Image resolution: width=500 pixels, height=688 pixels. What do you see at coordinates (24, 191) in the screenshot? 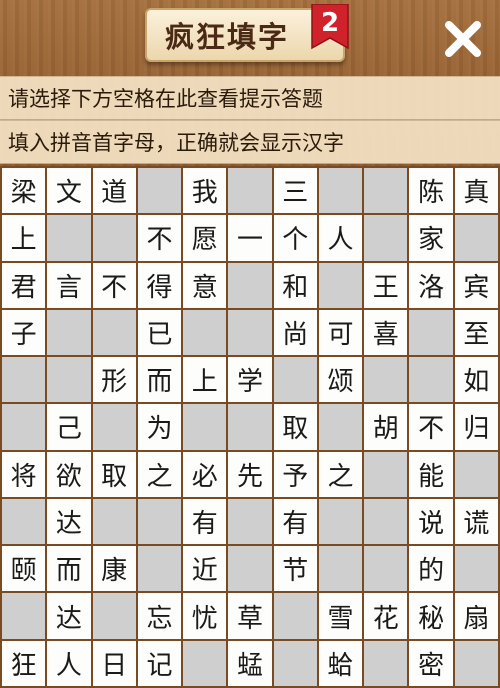
I see `letter-cell: 梁` at bounding box center [24, 191].